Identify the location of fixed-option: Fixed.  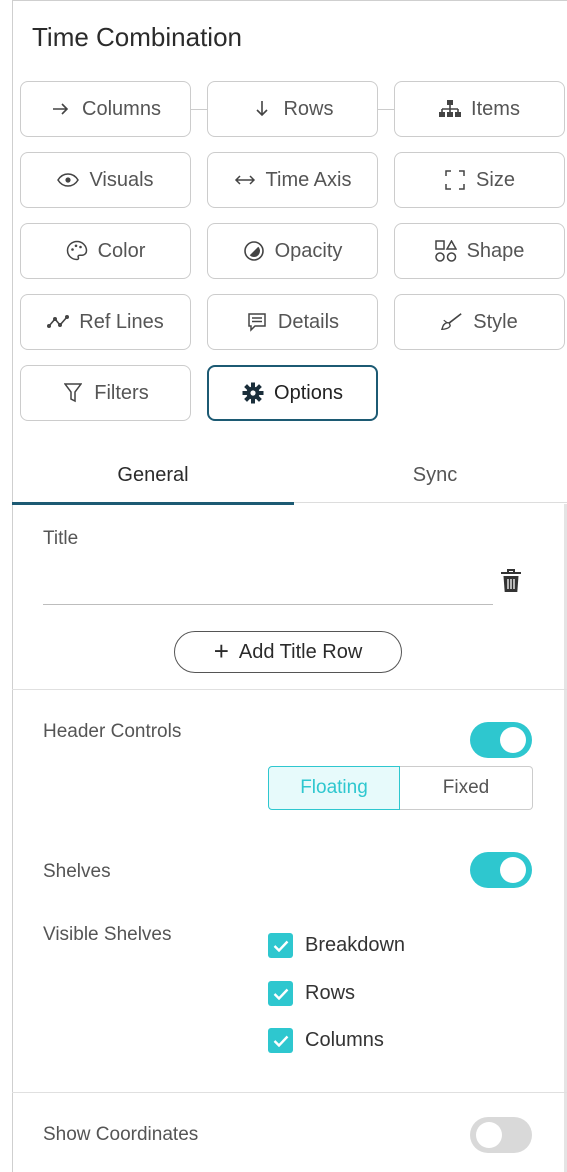
(466, 788).